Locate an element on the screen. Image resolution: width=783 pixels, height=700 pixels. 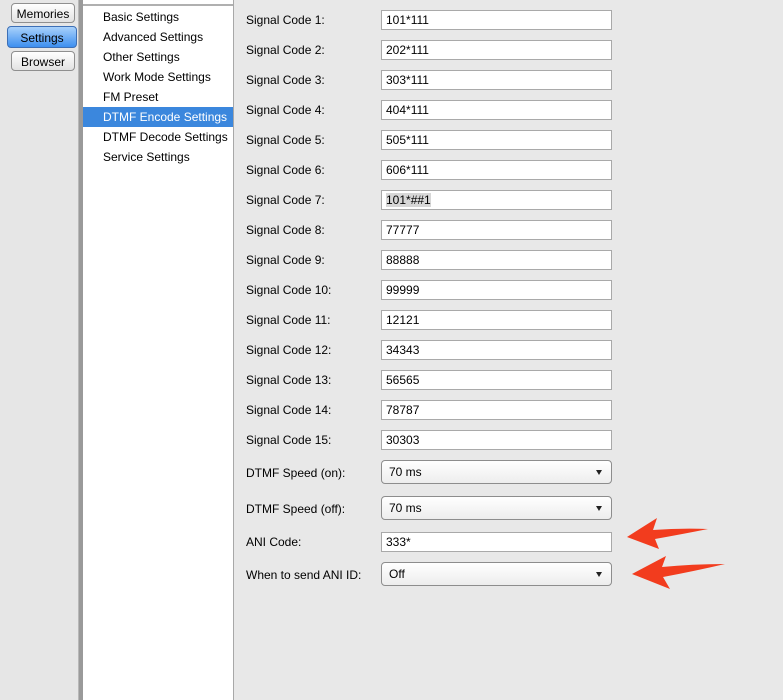
signal-code-15-field: 30303 is located at coordinates (496, 440).